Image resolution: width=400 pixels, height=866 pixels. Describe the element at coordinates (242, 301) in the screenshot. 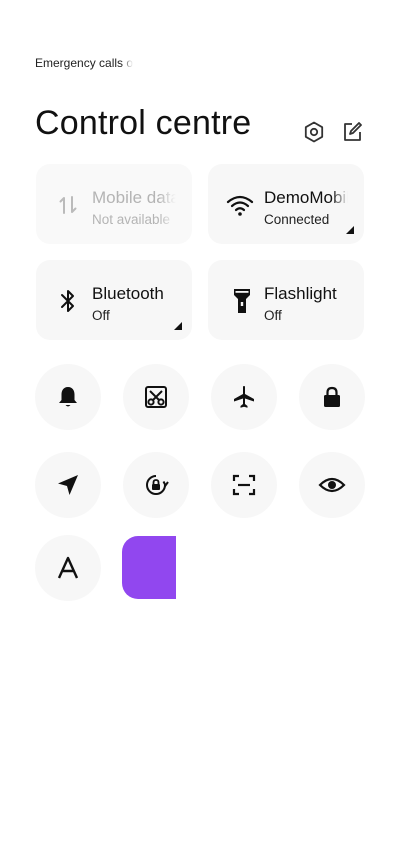

I see `flashlight-icon` at that location.